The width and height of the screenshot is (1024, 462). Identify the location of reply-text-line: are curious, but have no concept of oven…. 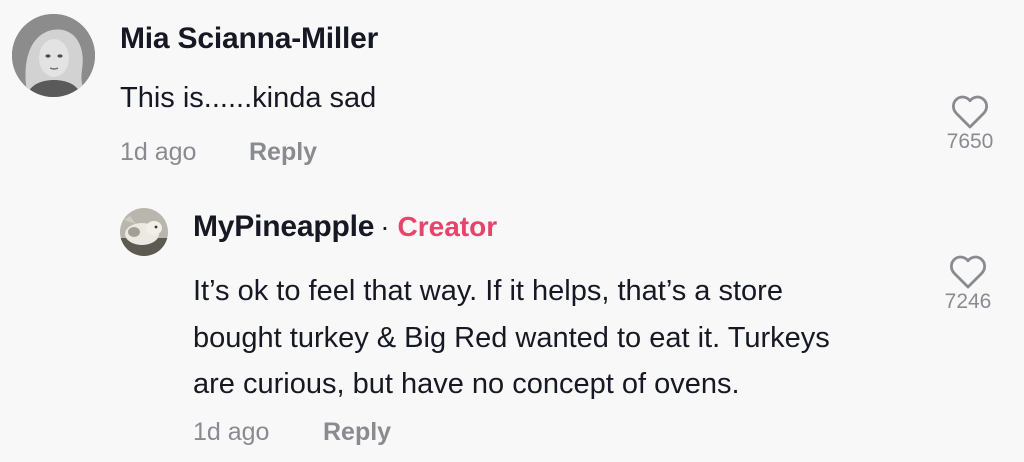
(466, 384).